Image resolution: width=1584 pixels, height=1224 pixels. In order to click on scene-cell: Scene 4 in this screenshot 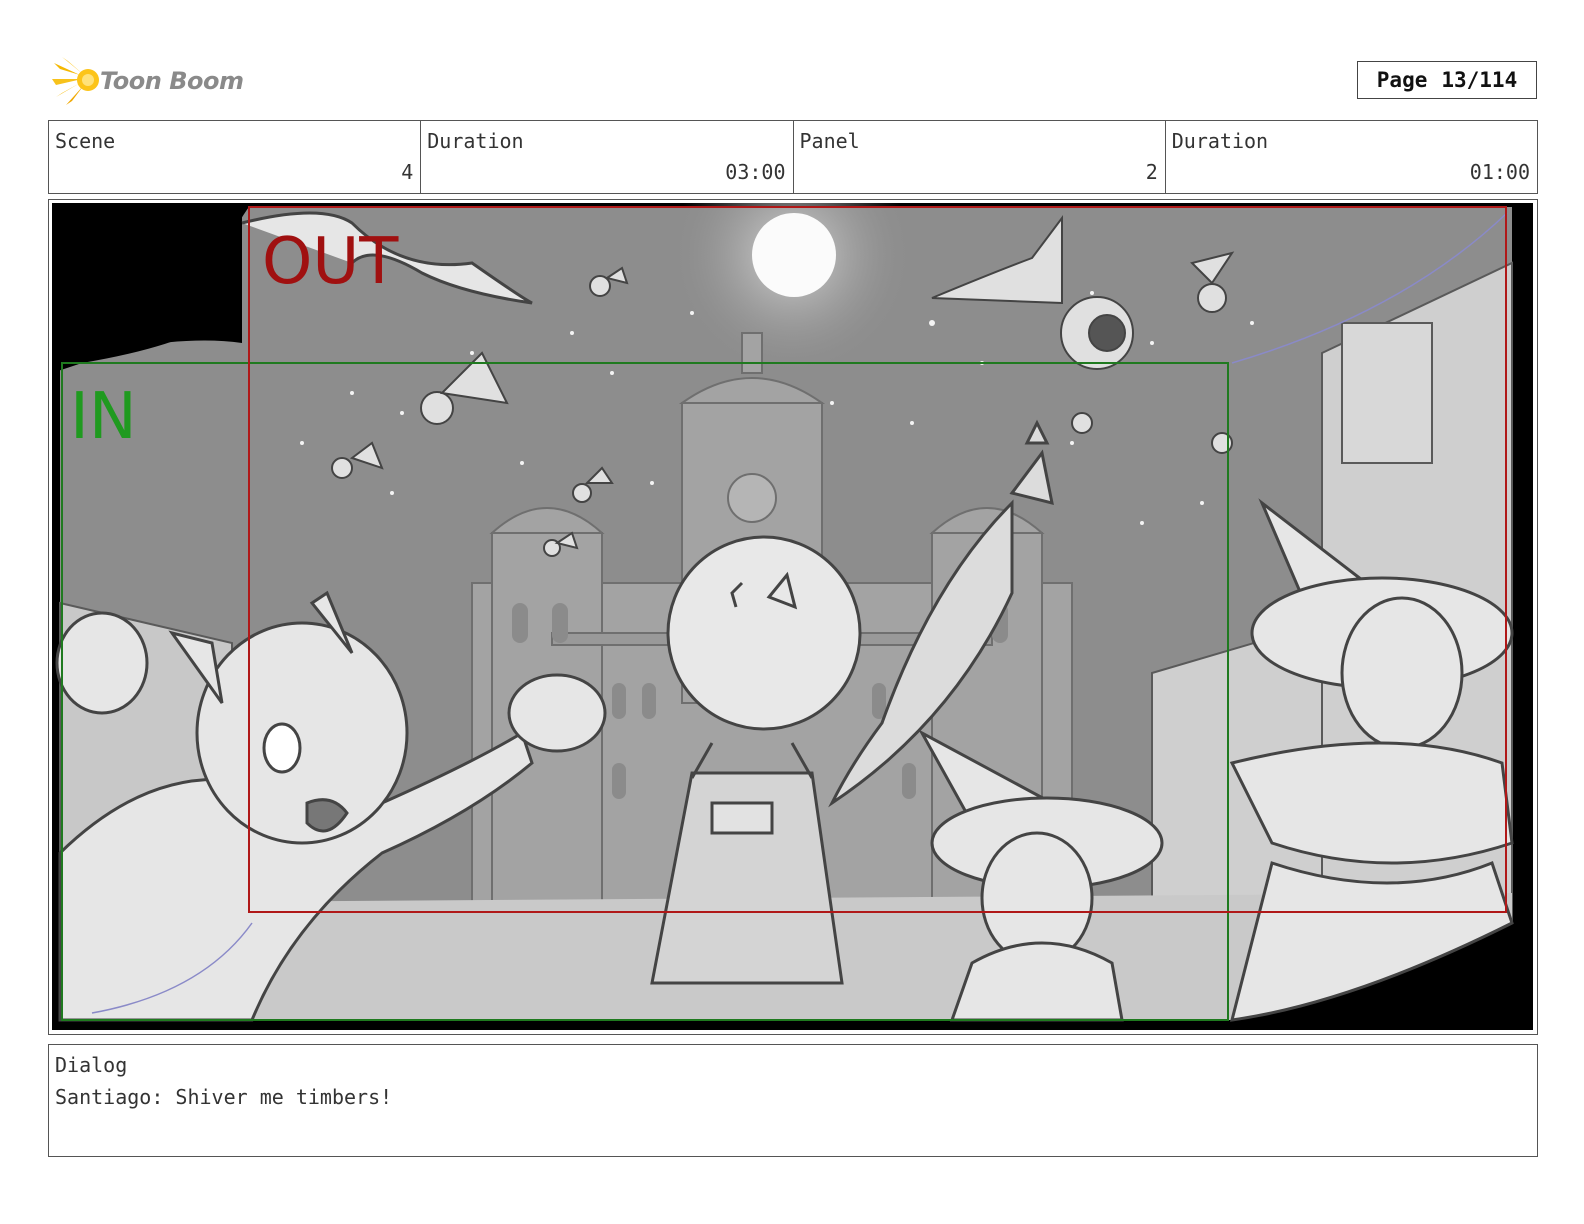, I will do `click(235, 157)`.